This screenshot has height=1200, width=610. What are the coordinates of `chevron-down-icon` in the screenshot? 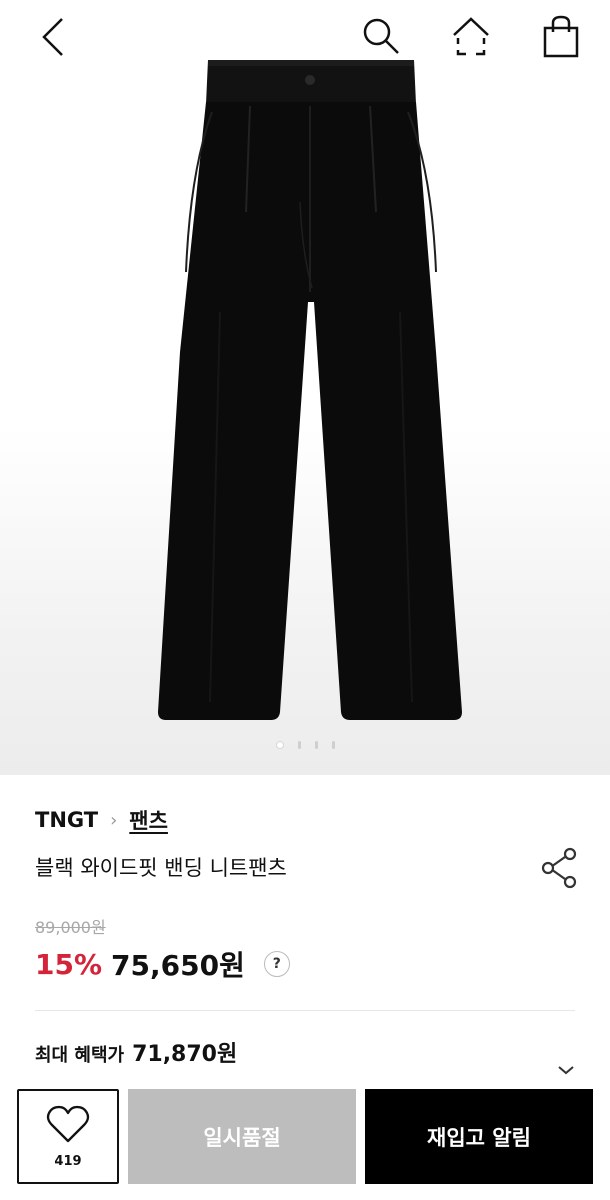 It's located at (566, 1070).